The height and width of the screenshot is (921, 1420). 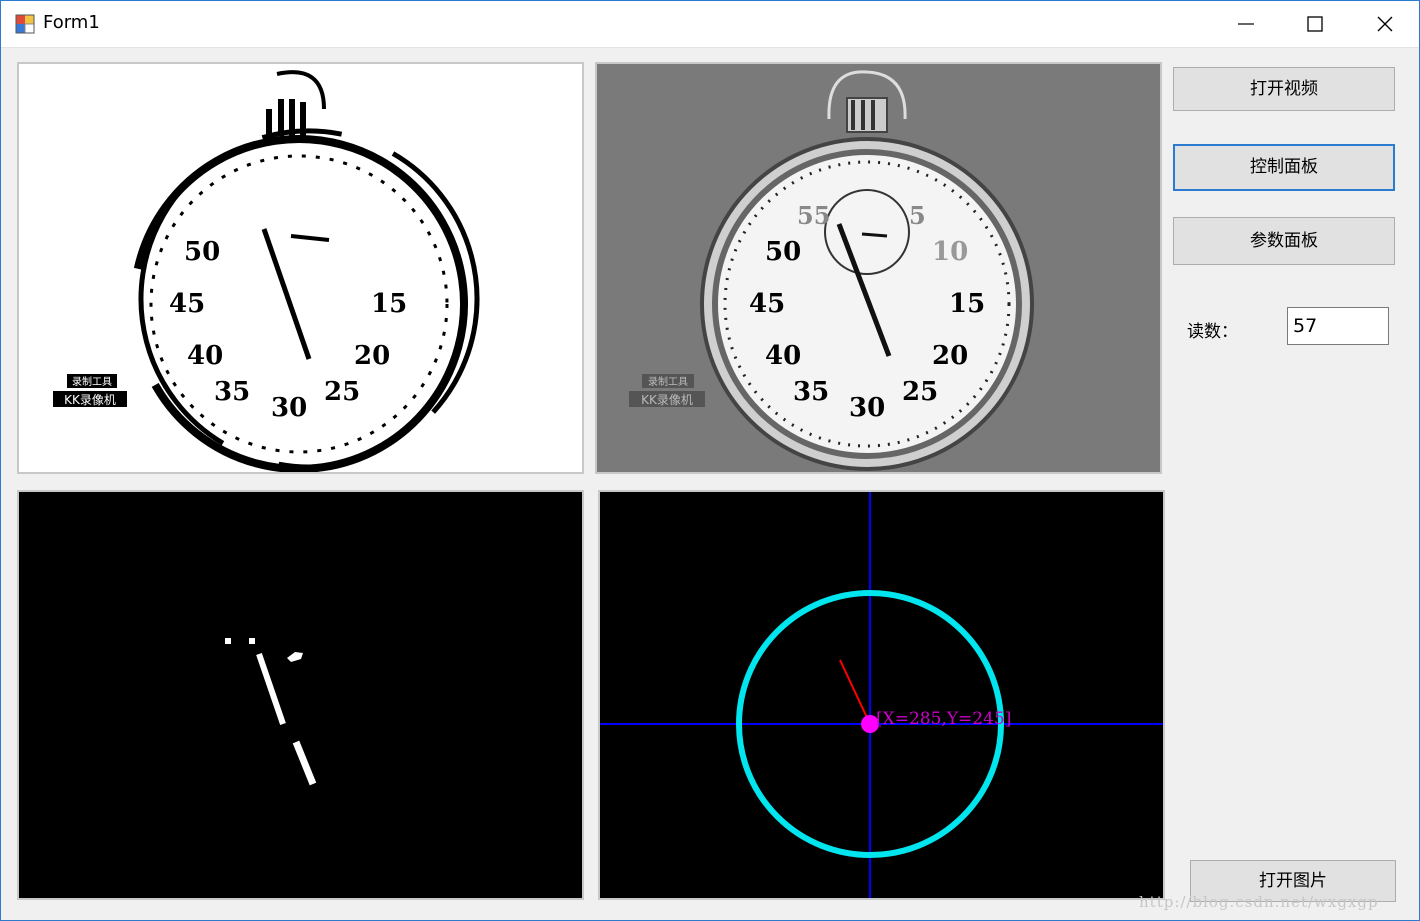 I want to click on dial-number-25: 25, so click(x=342, y=392).